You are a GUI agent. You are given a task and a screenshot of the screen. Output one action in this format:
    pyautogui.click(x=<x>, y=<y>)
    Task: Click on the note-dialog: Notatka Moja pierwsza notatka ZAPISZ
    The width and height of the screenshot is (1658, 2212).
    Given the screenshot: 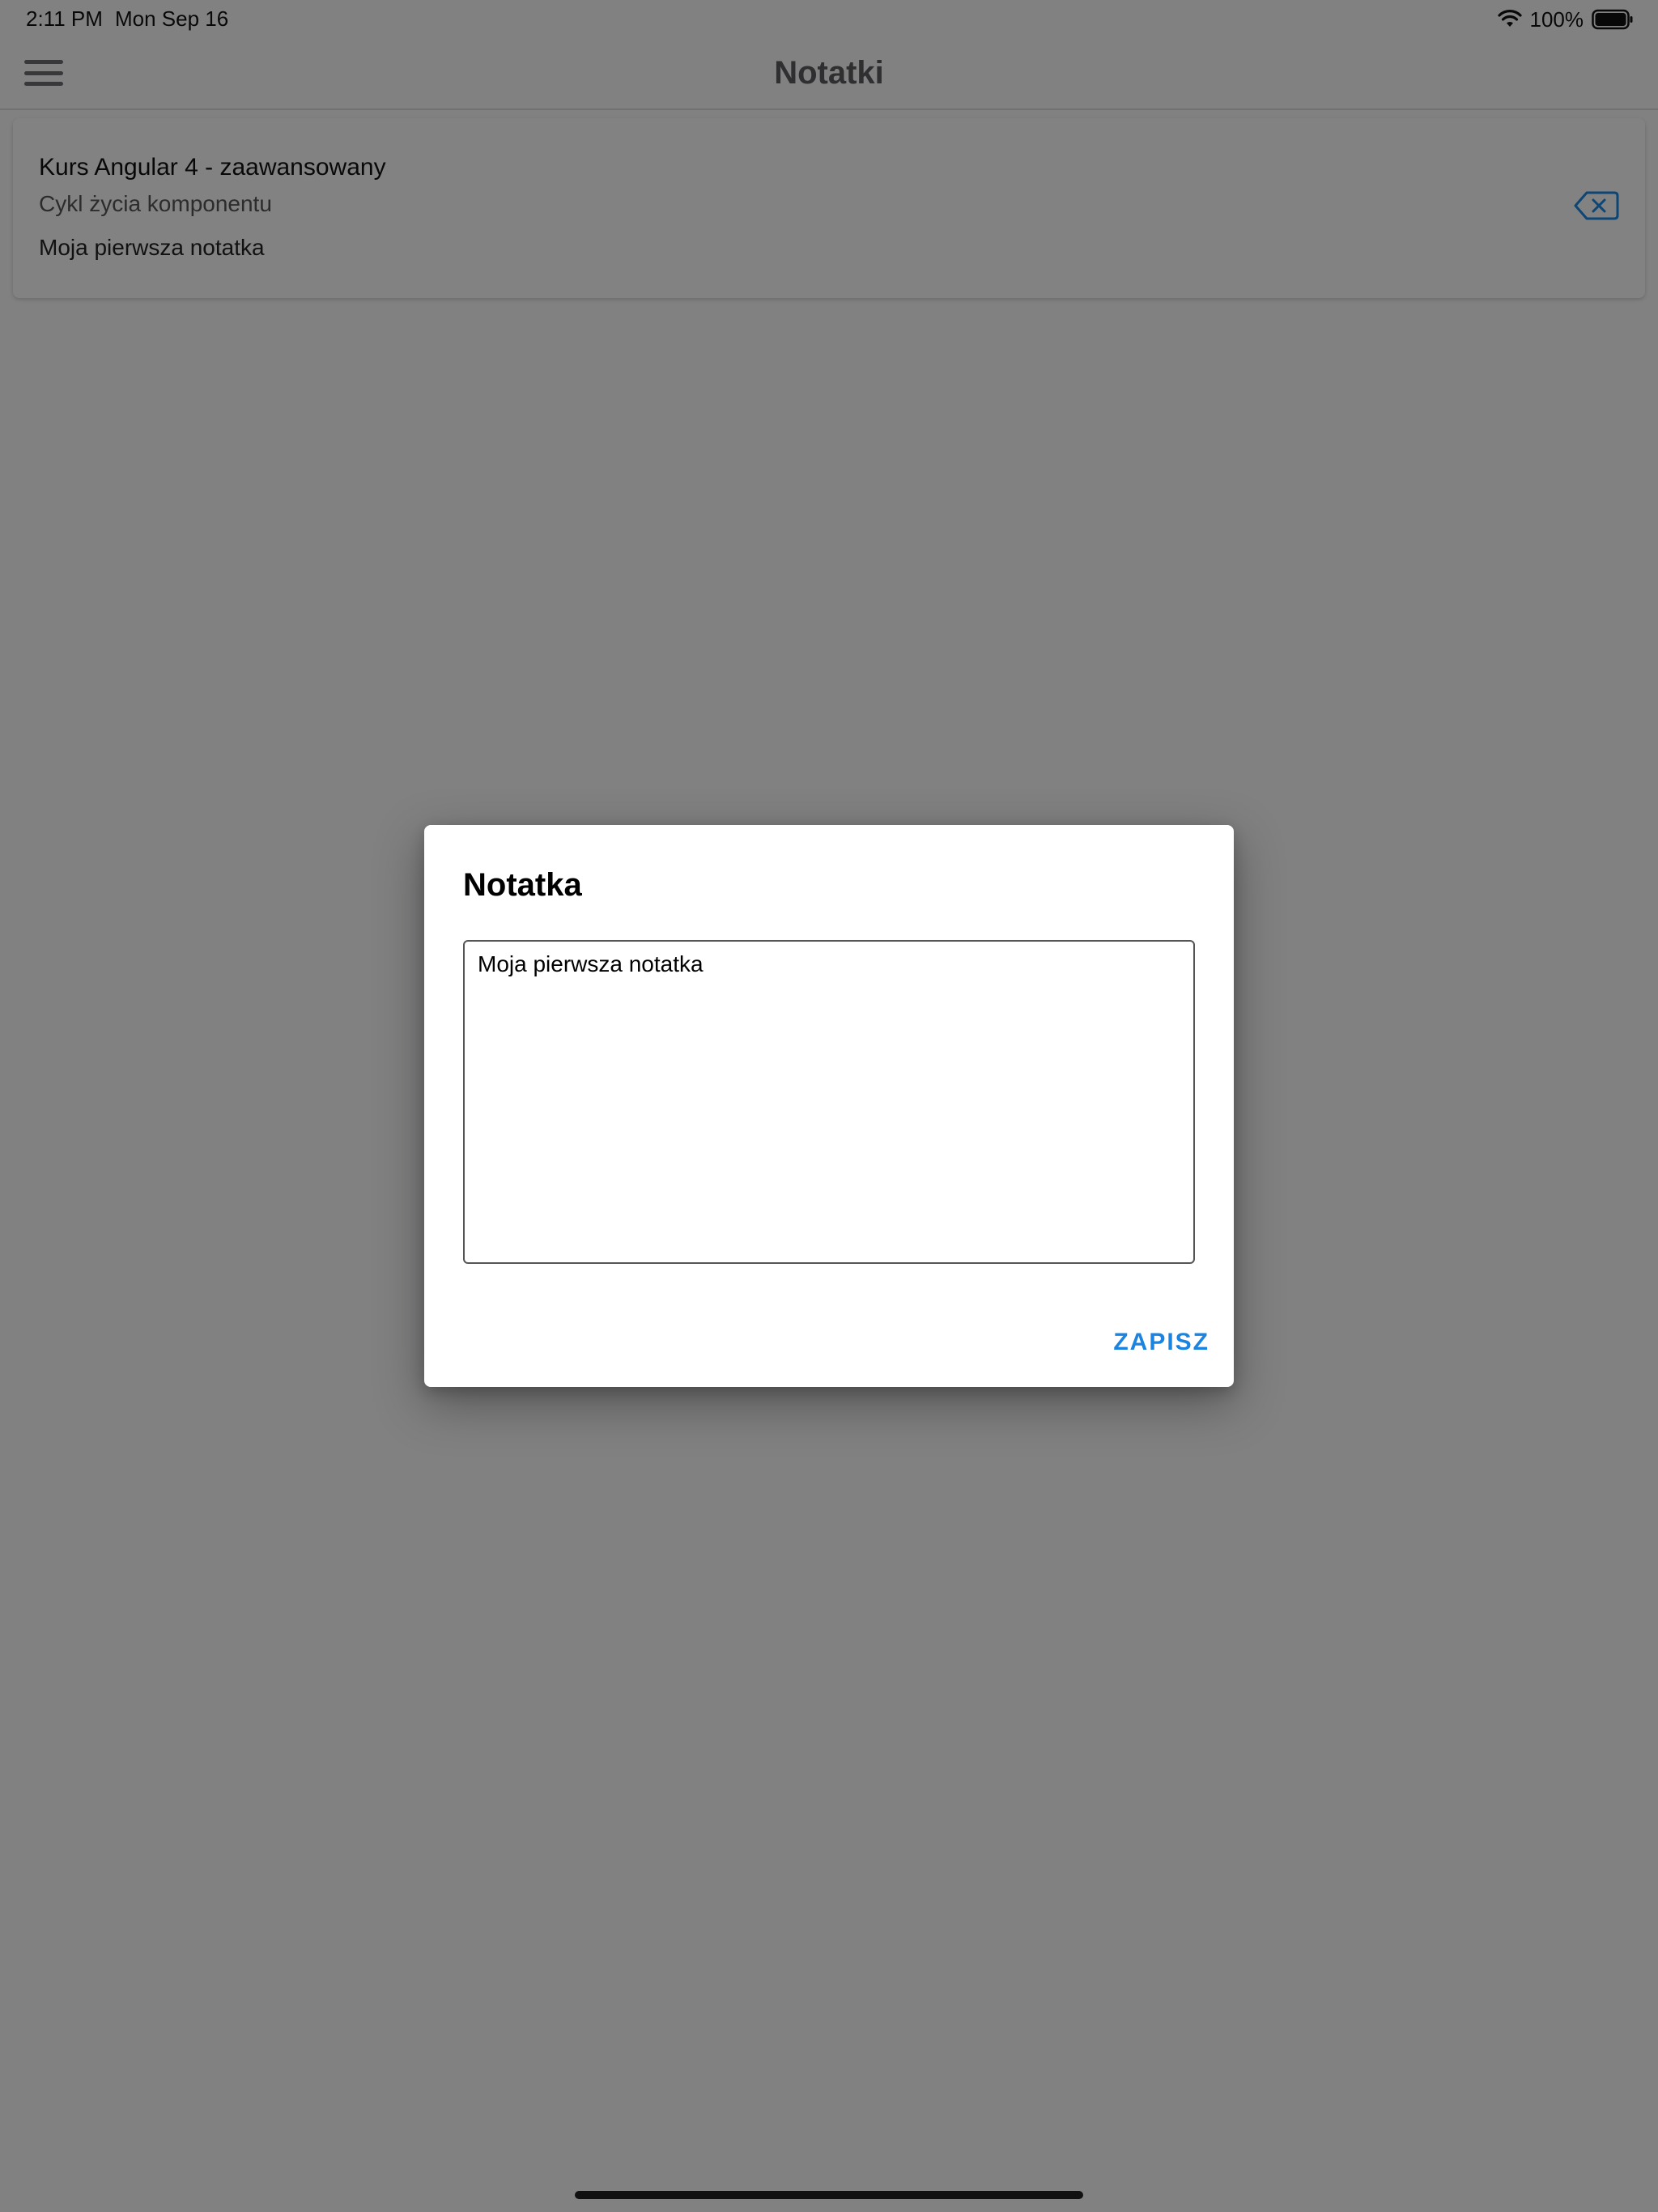 What is the action you would take?
    pyautogui.click(x=829, y=1106)
    